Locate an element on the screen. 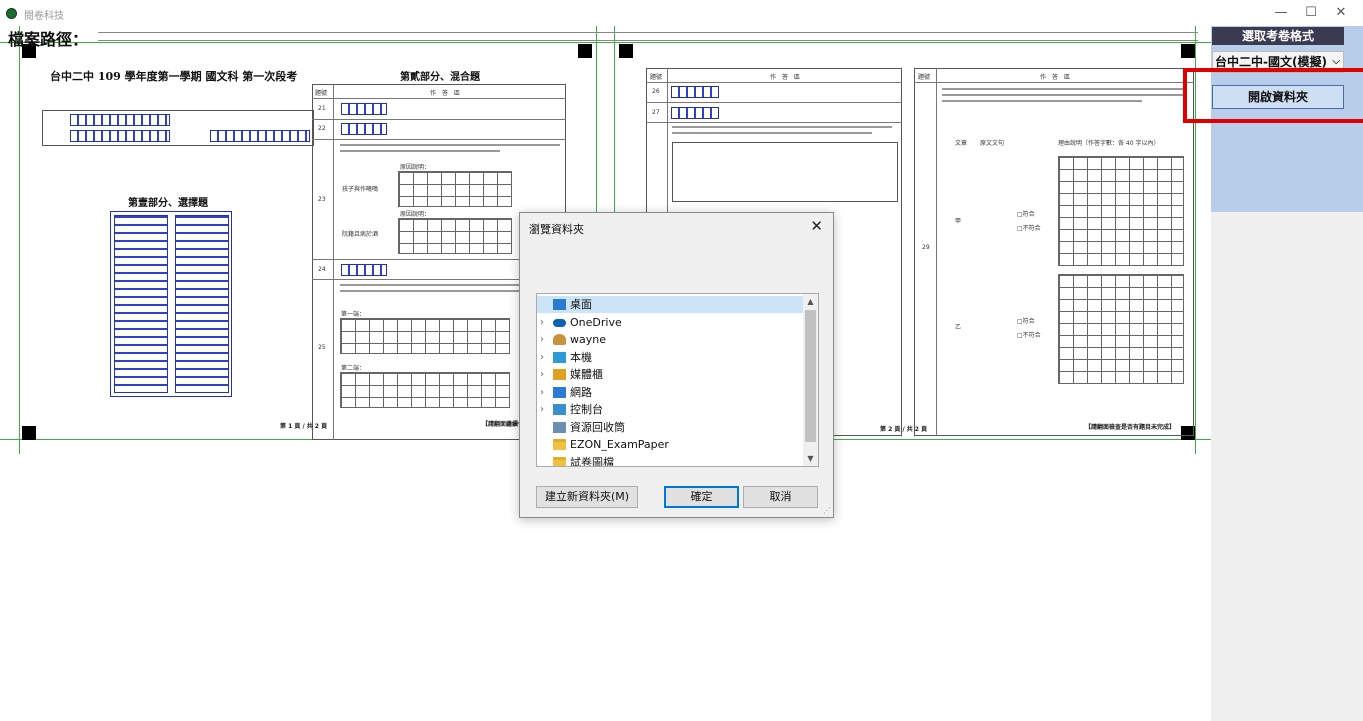 The height and width of the screenshot is (721, 1363). control-panel-icon is located at coordinates (559, 409).